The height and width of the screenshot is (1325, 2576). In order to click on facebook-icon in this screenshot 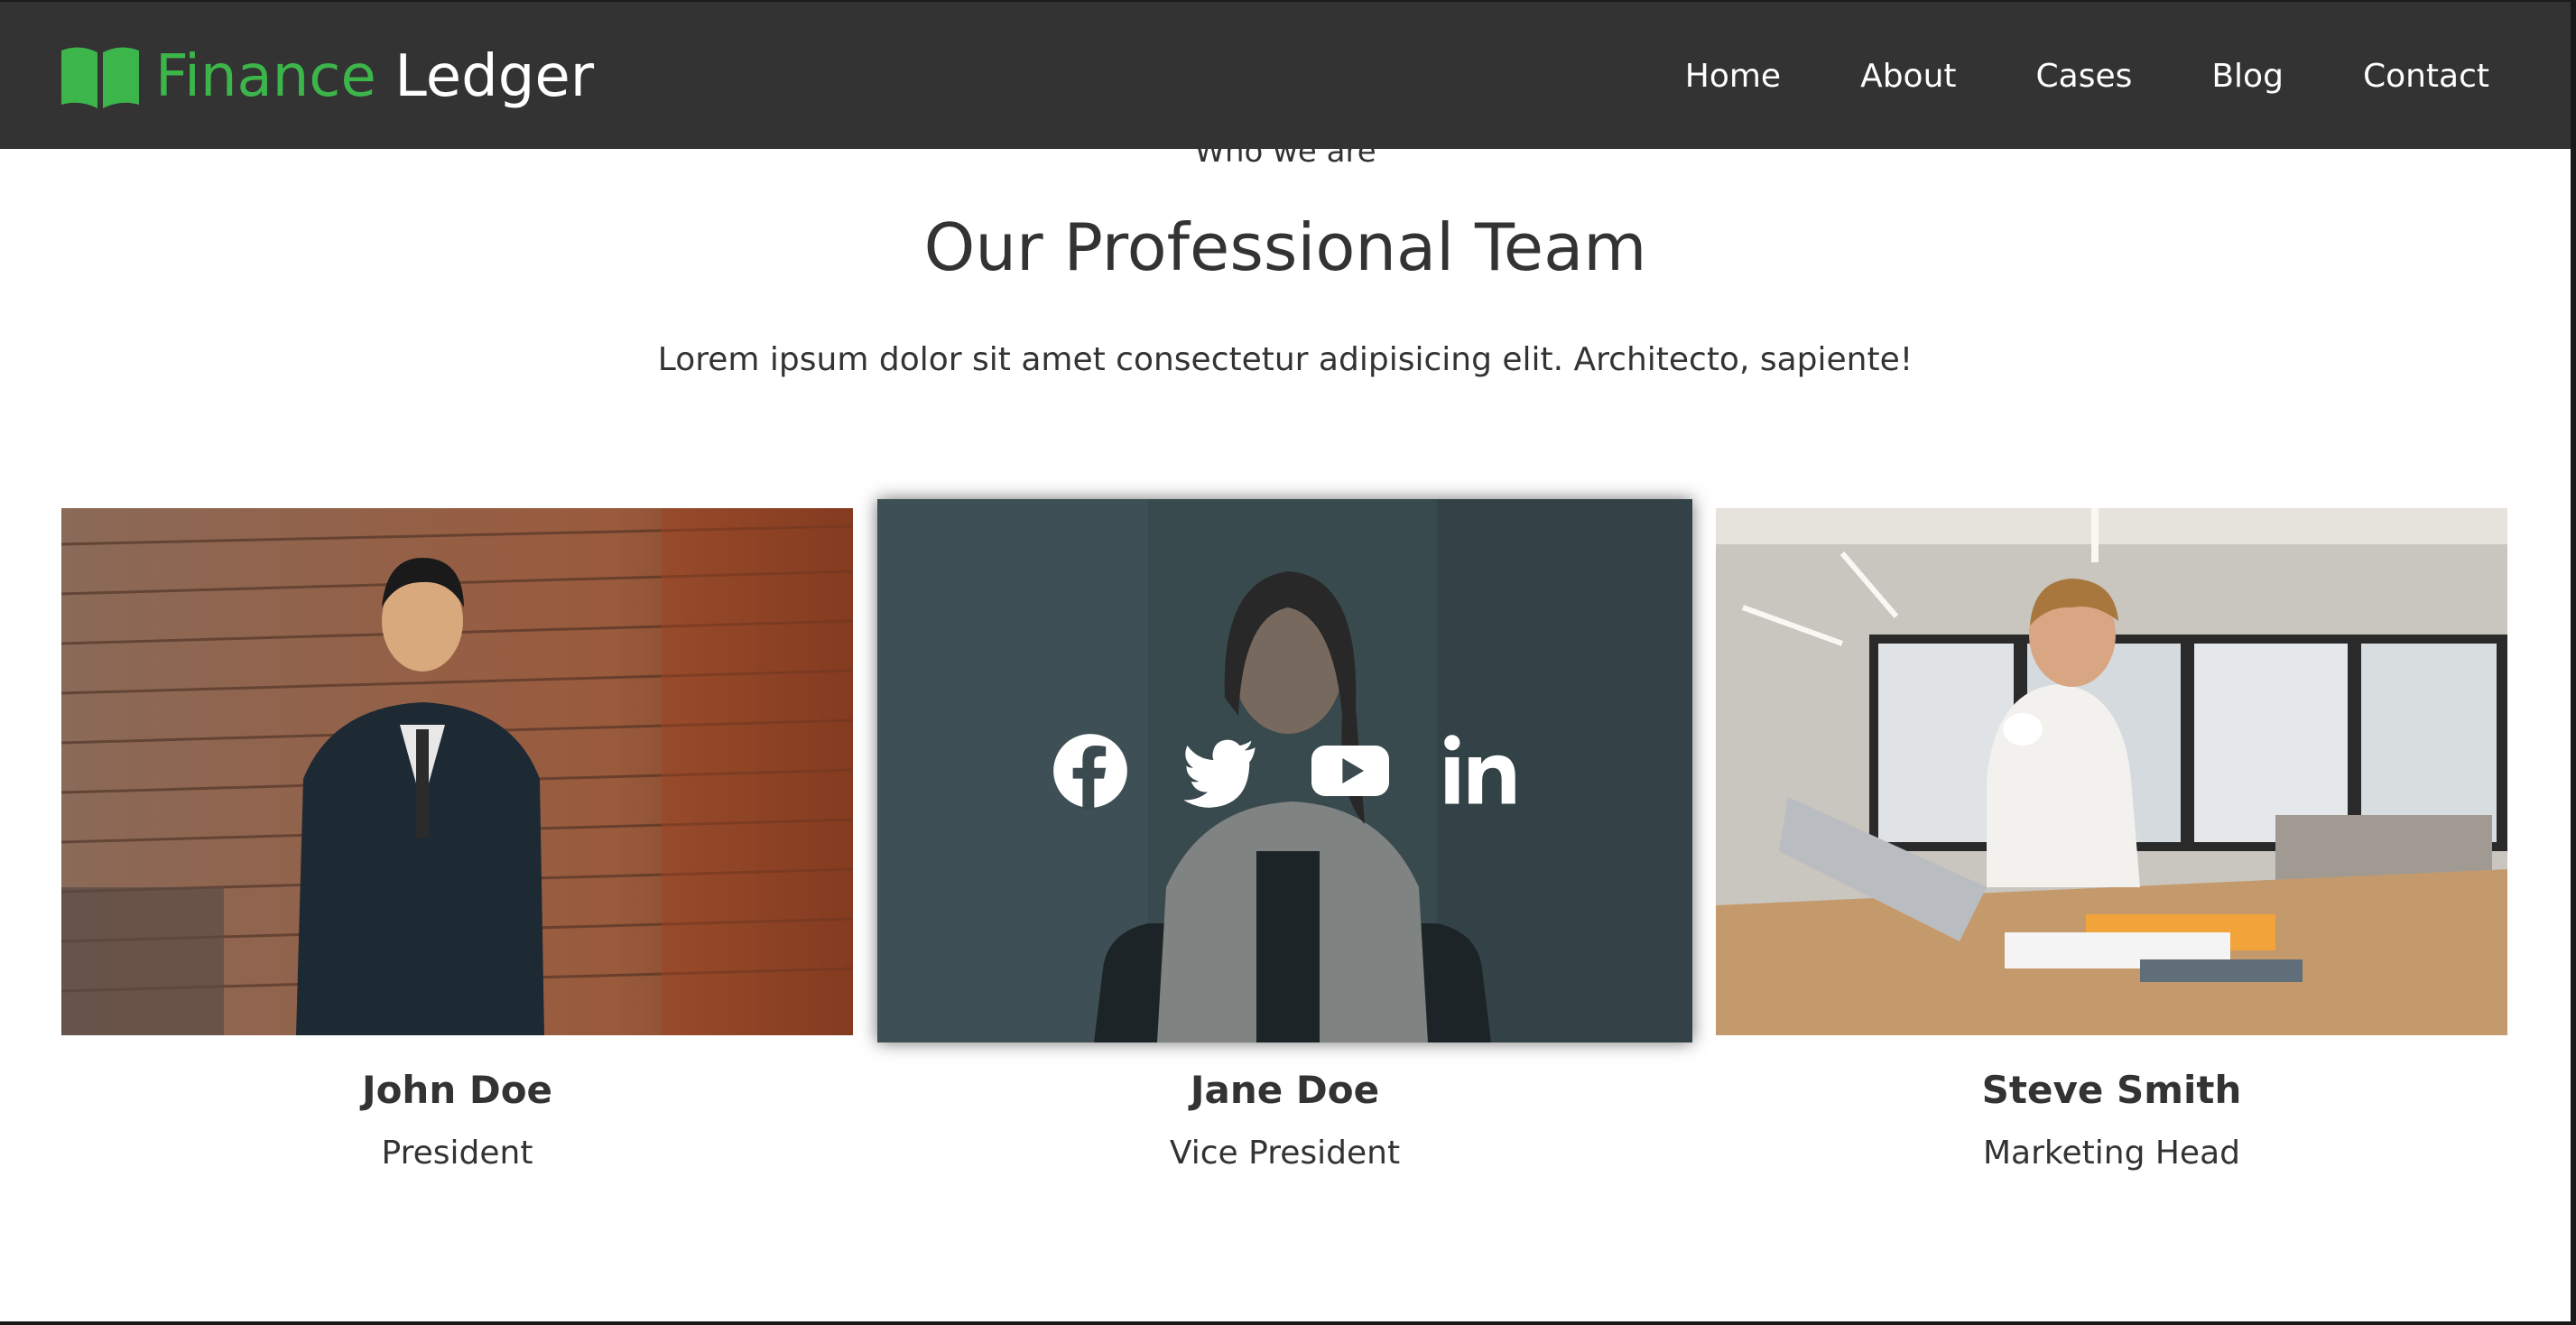, I will do `click(1090, 771)`.